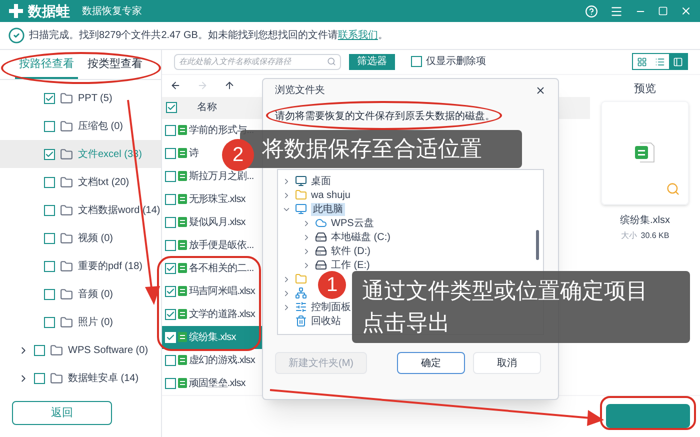 This screenshot has height=437, width=700. I want to click on maximize-icon, so click(663, 11).